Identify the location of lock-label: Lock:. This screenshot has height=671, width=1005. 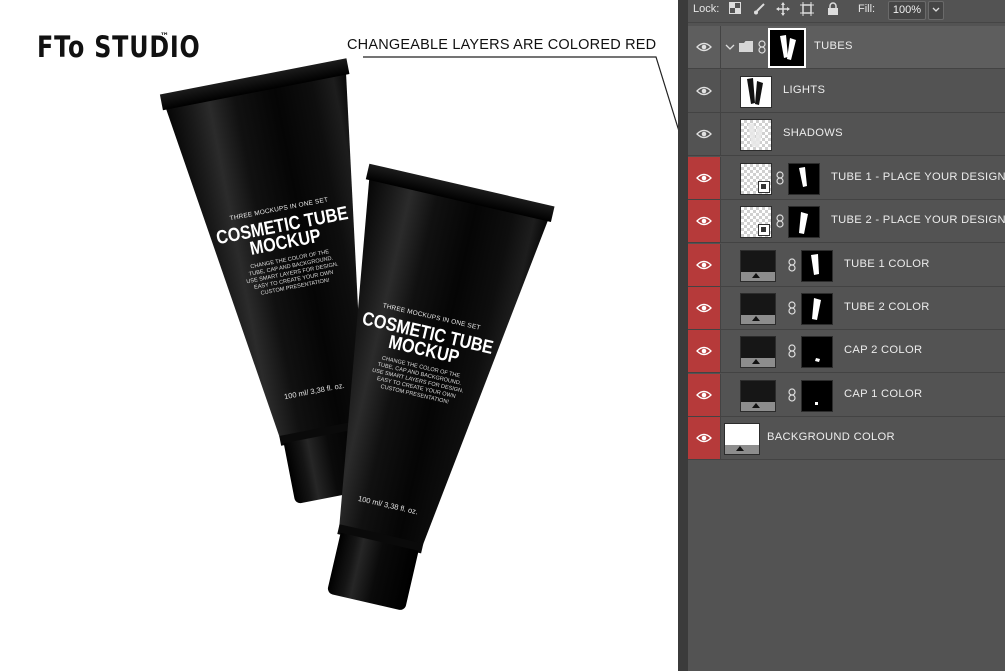
(706, 9).